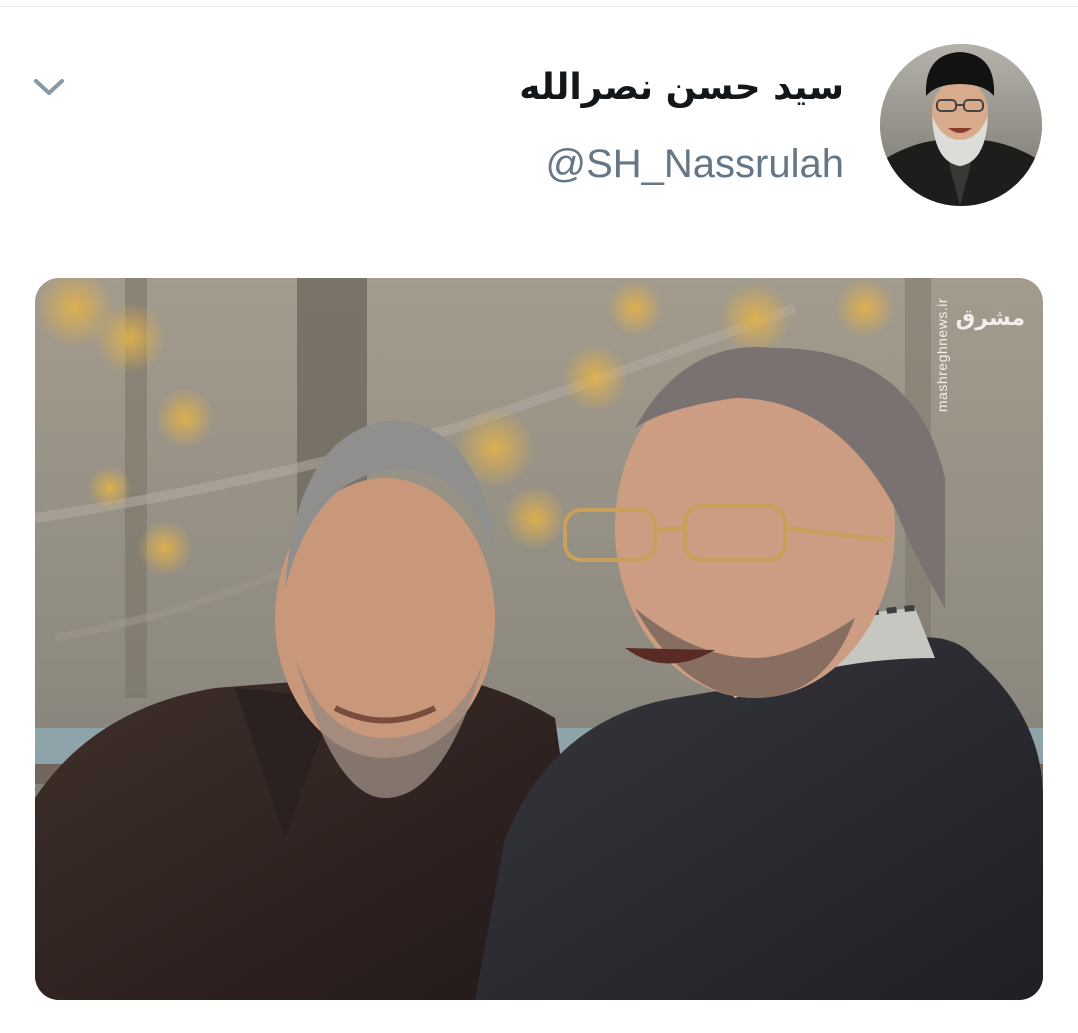 Image resolution: width=1078 pixels, height=1033 pixels. What do you see at coordinates (990, 318) in the screenshot?
I see `watermark-logo: مشرق` at bounding box center [990, 318].